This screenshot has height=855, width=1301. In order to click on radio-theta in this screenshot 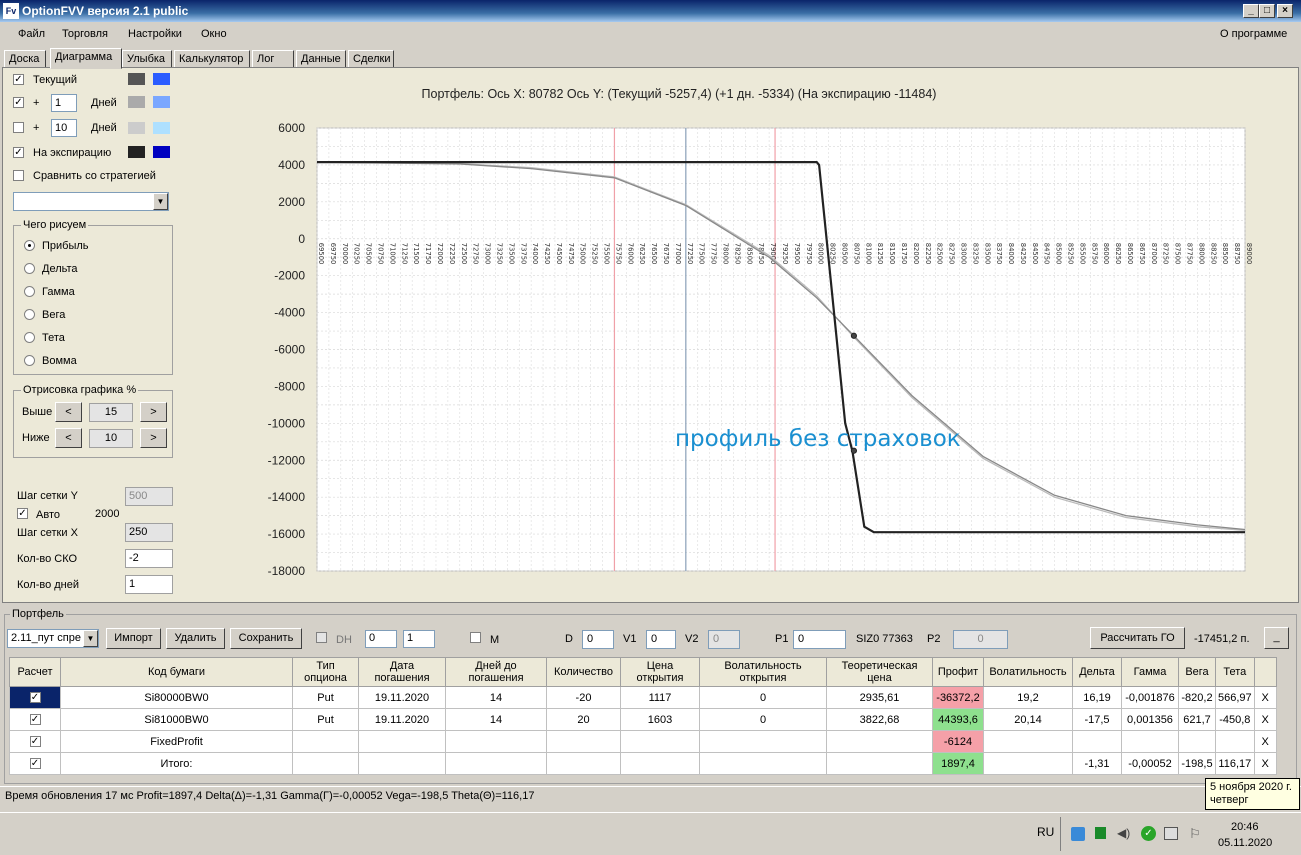, I will do `click(29, 337)`.